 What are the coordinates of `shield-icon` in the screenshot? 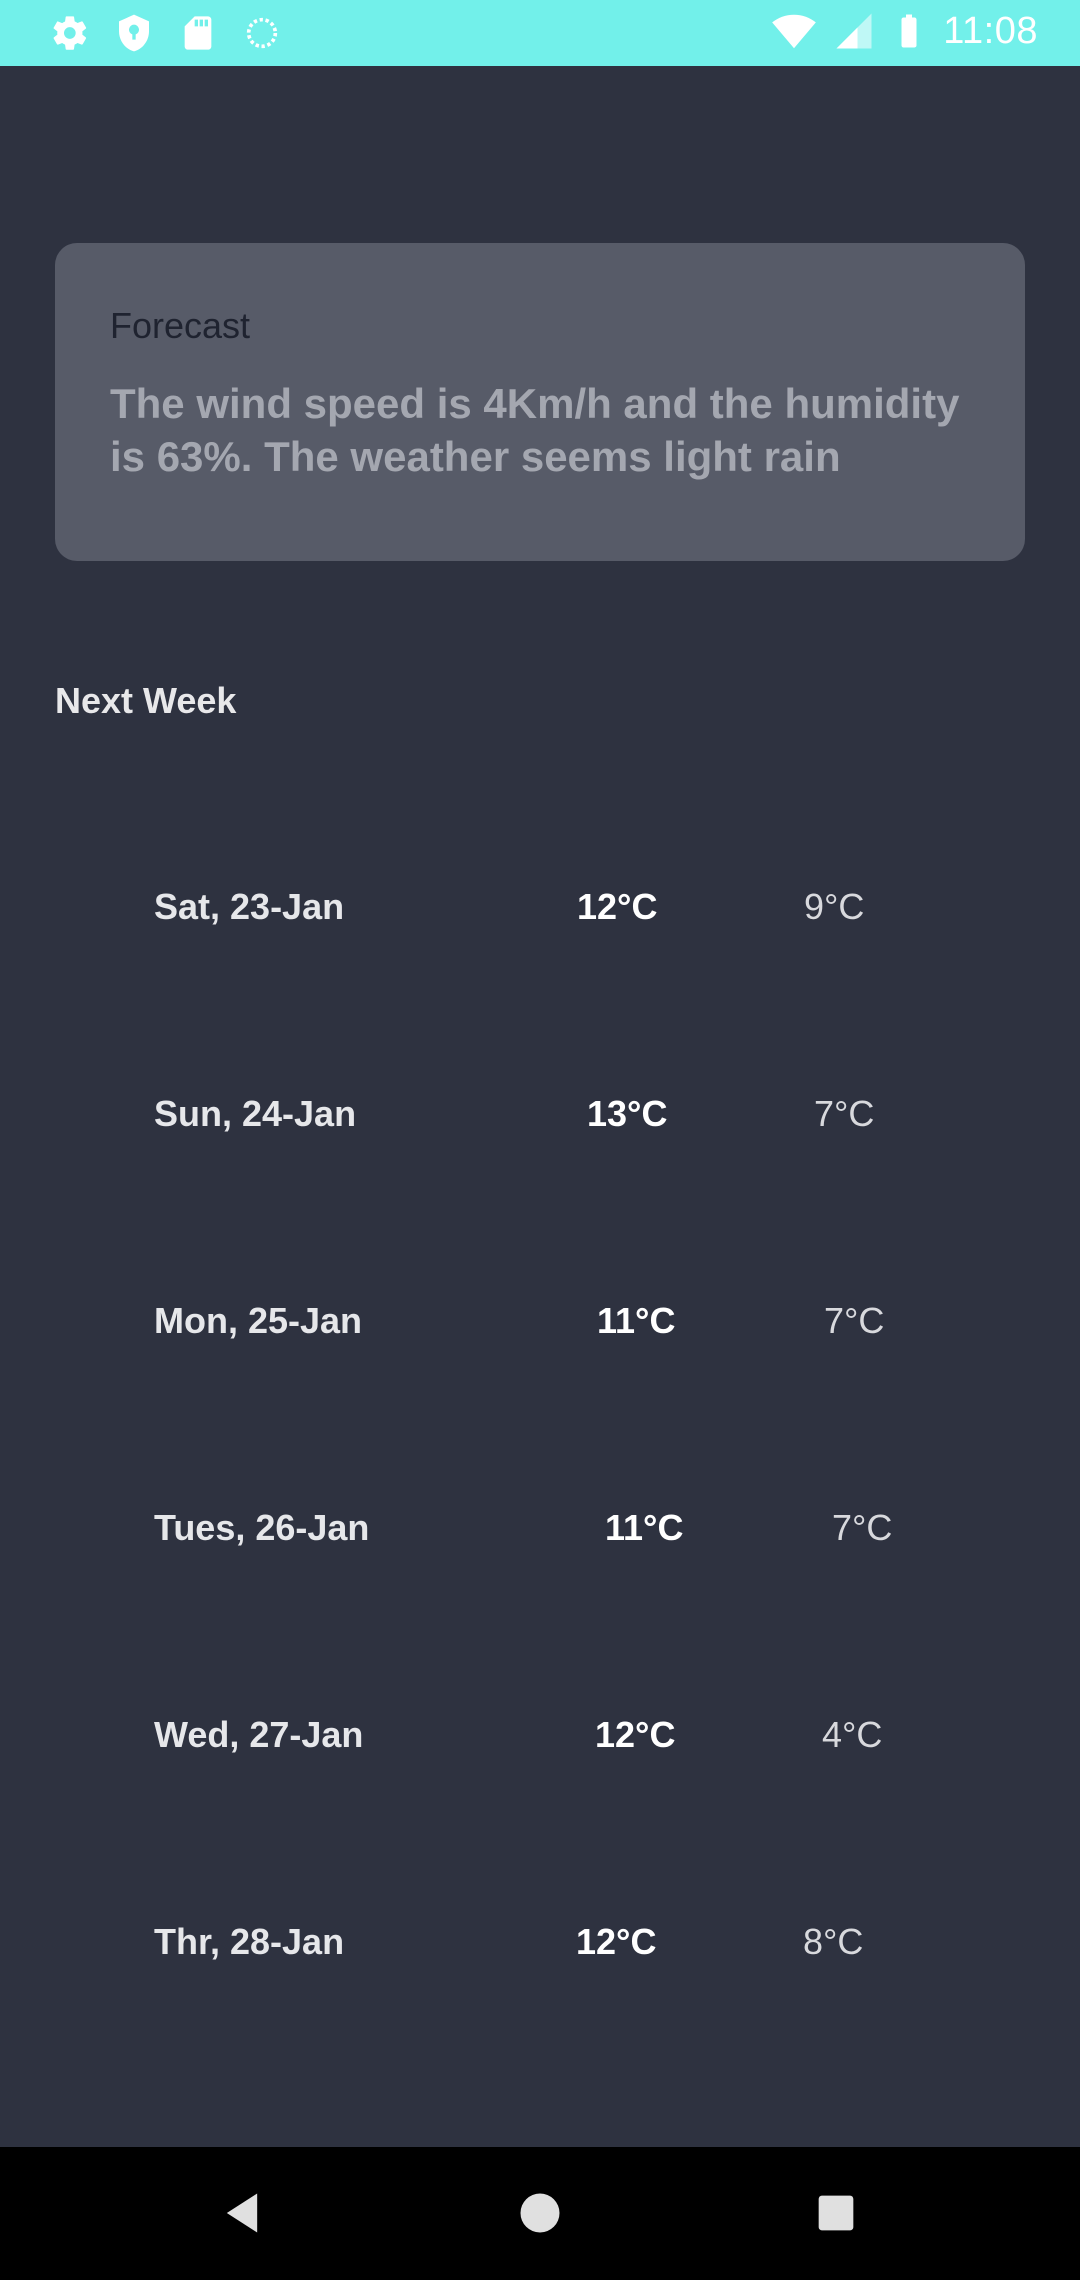 It's located at (134, 33).